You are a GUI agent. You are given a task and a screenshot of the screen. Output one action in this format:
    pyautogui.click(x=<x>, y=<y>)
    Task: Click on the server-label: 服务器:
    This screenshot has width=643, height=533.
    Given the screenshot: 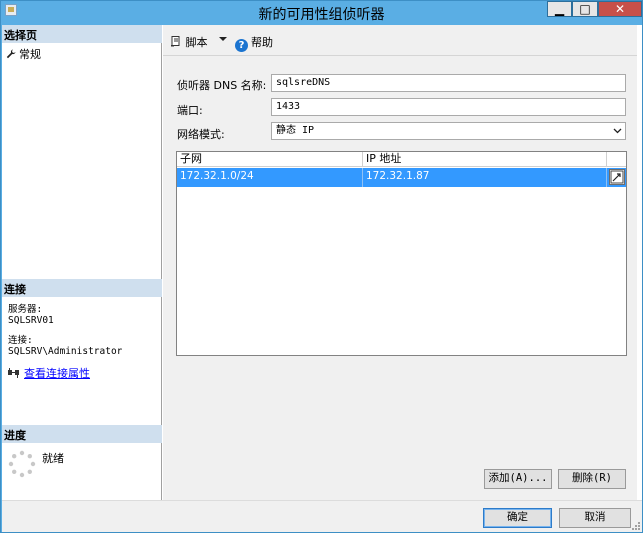 What is the action you would take?
    pyautogui.click(x=25, y=309)
    